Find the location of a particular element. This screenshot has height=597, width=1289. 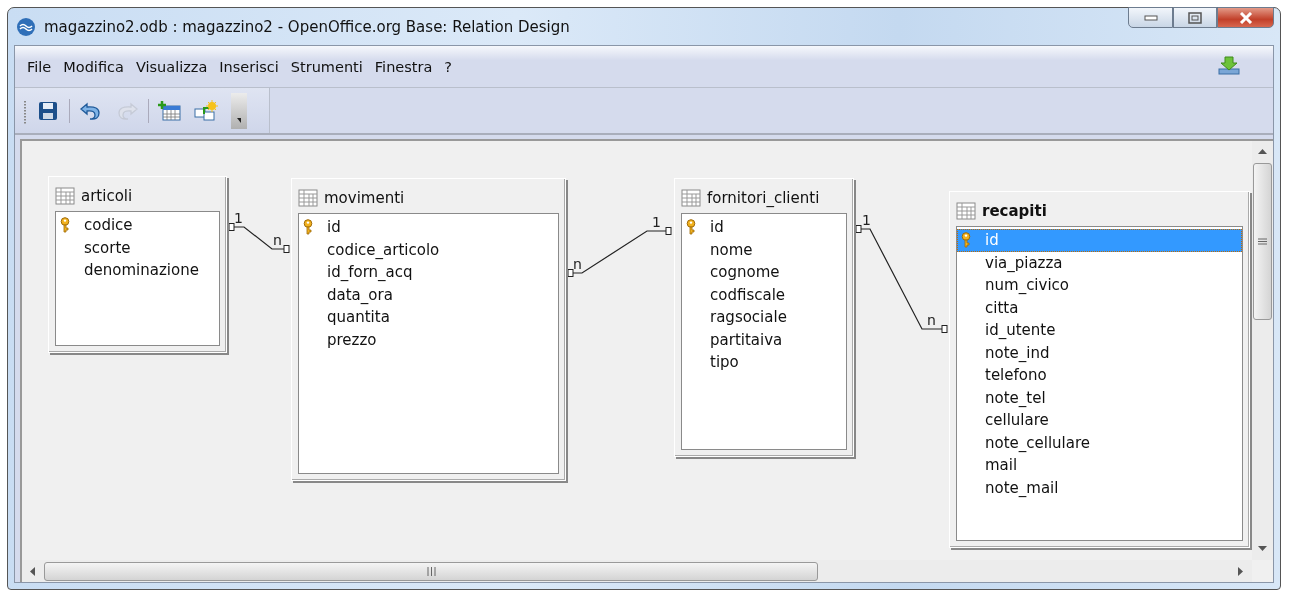

field-item: codfiscale is located at coordinates (764, 294).